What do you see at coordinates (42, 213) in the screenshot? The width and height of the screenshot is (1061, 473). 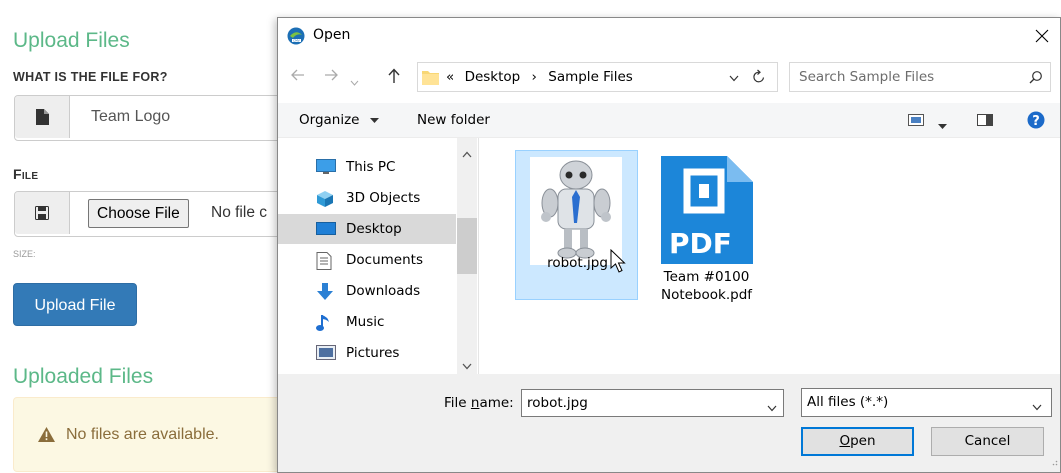 I see `floppy-disk-icon` at bounding box center [42, 213].